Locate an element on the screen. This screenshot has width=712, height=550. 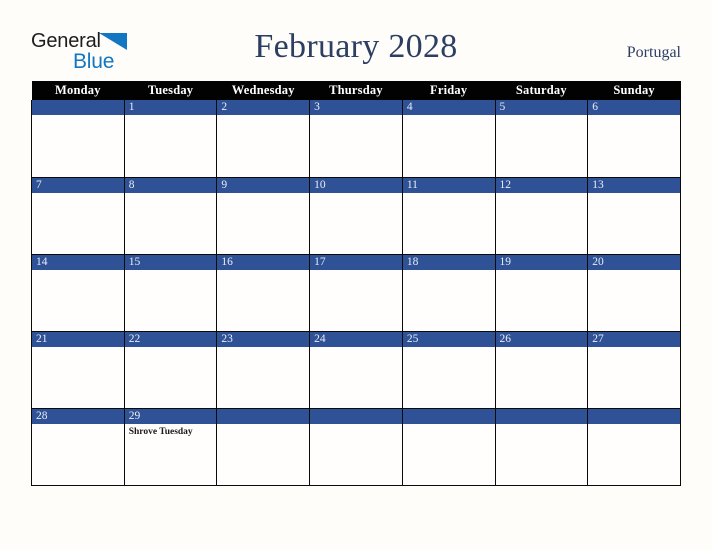
day-number: 14 is located at coordinates (78, 262).